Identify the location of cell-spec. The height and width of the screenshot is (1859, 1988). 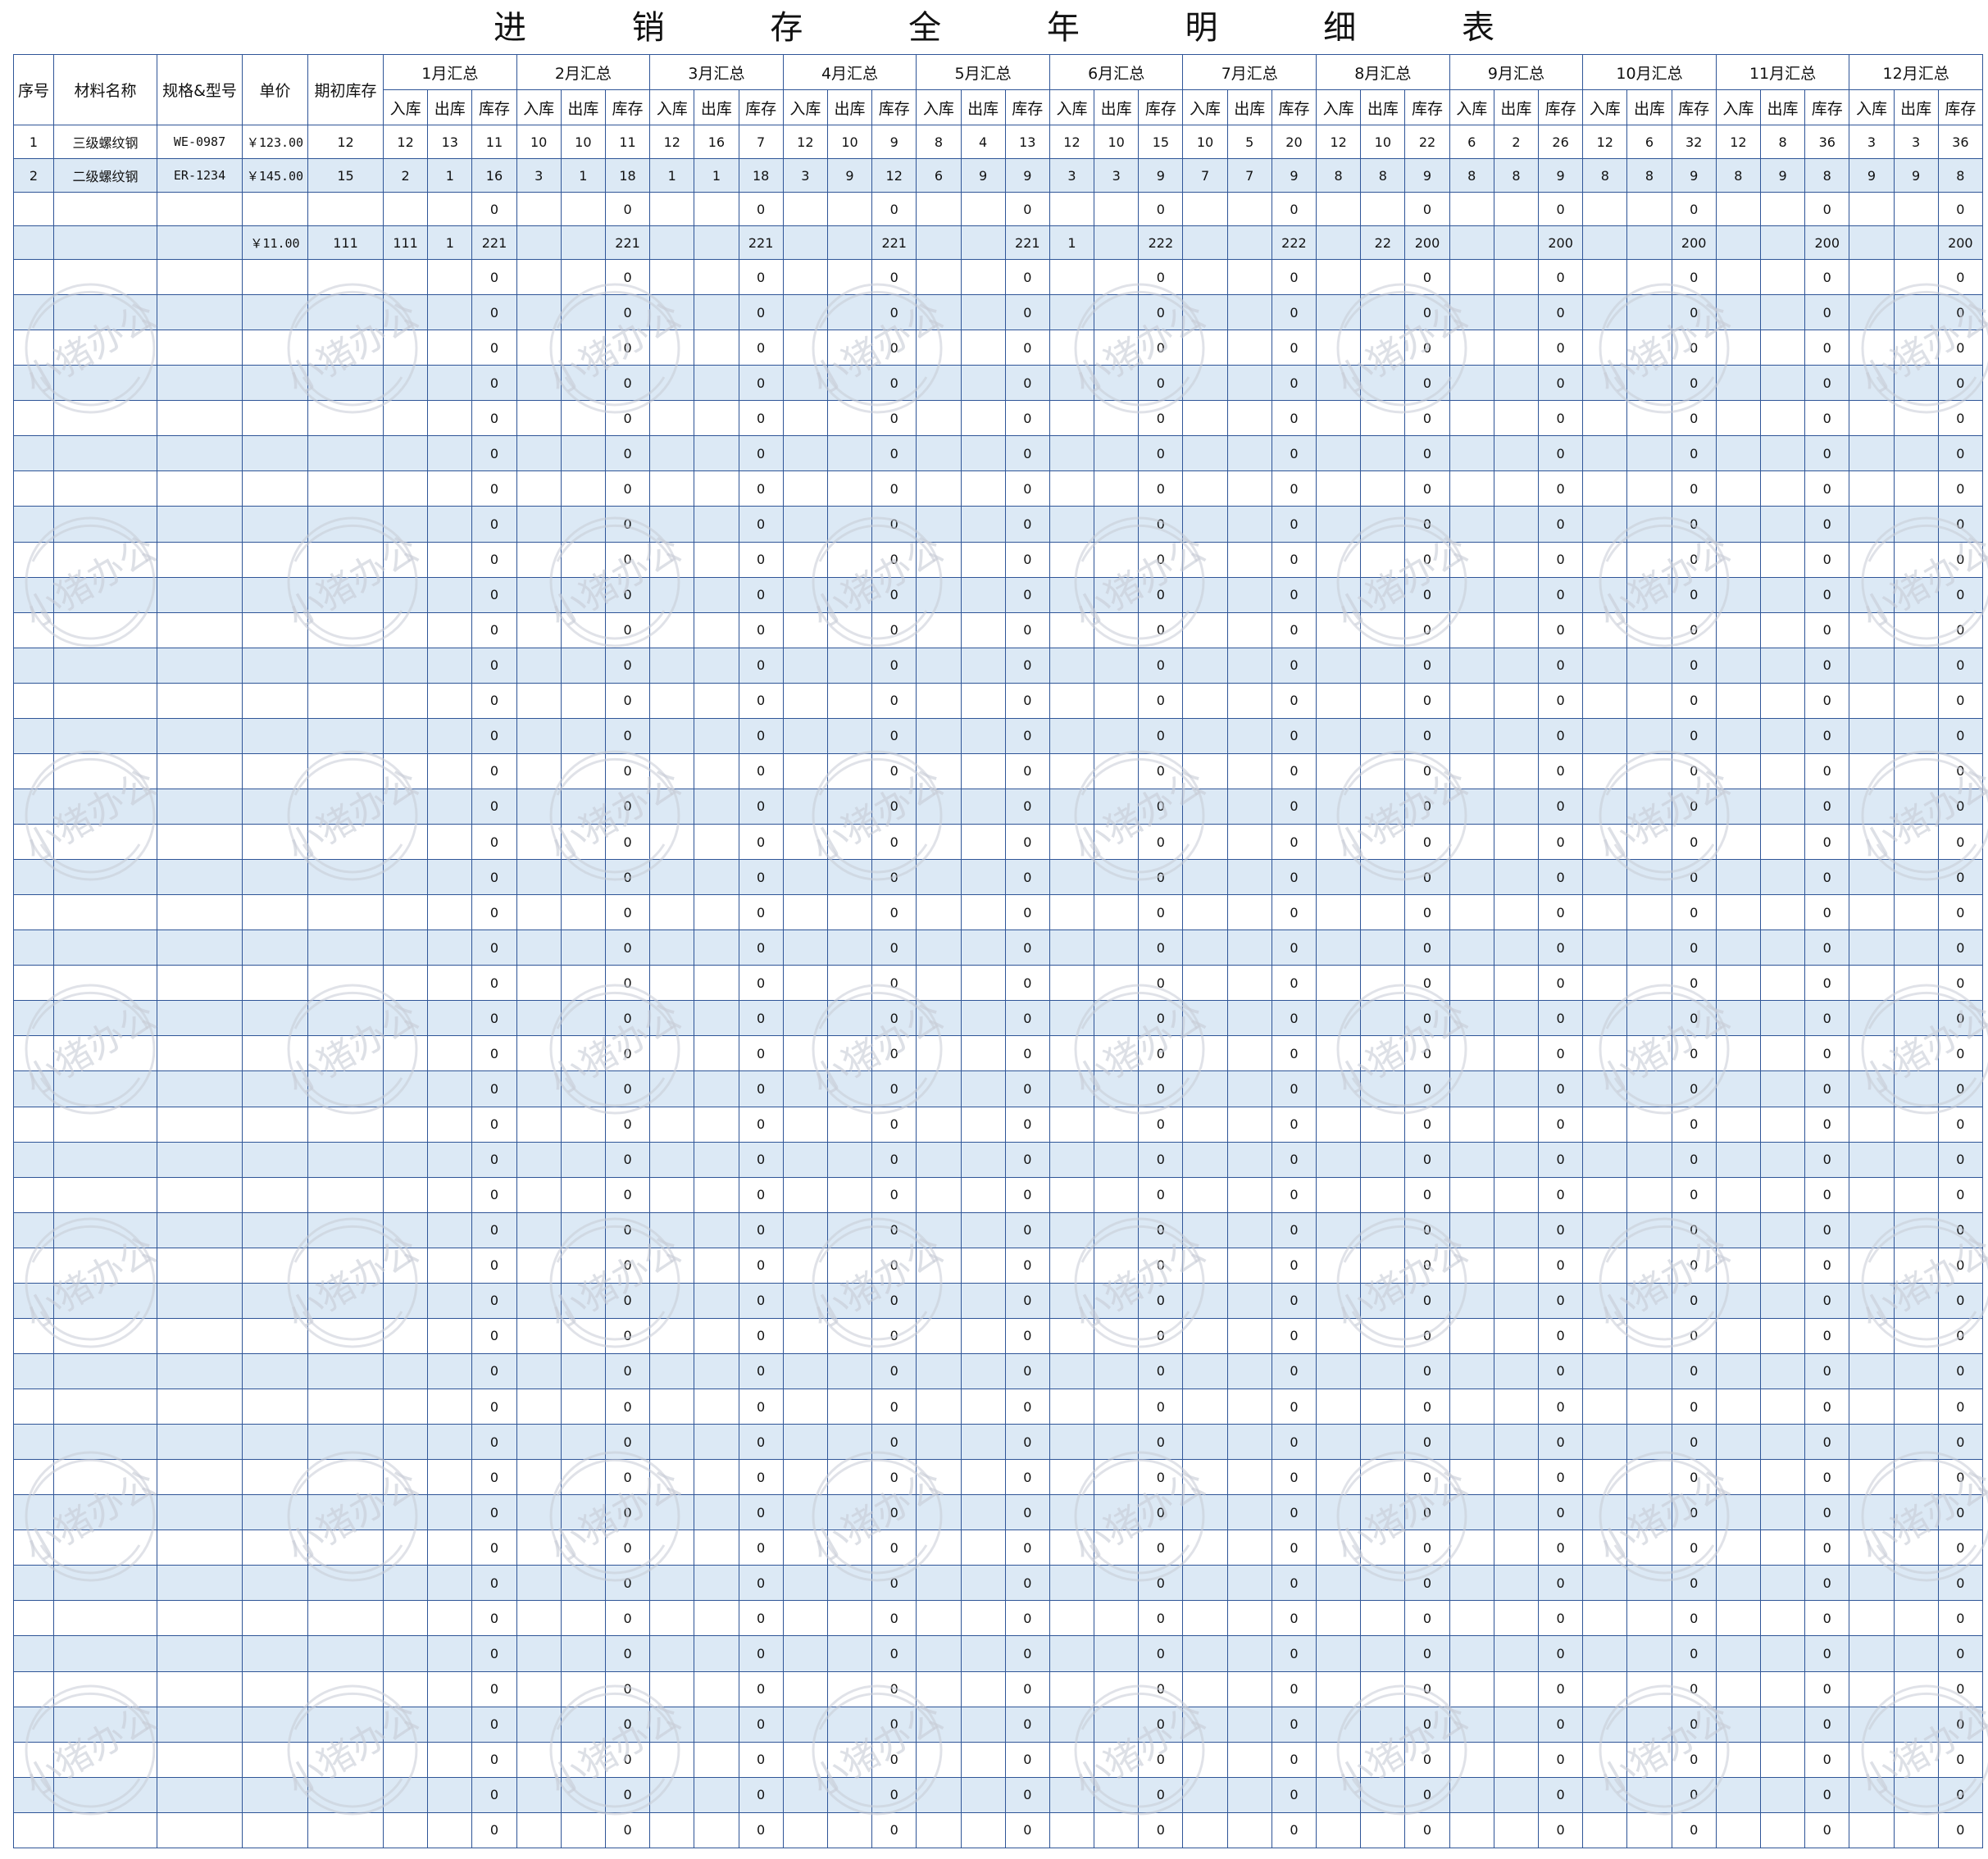
(200, 1724).